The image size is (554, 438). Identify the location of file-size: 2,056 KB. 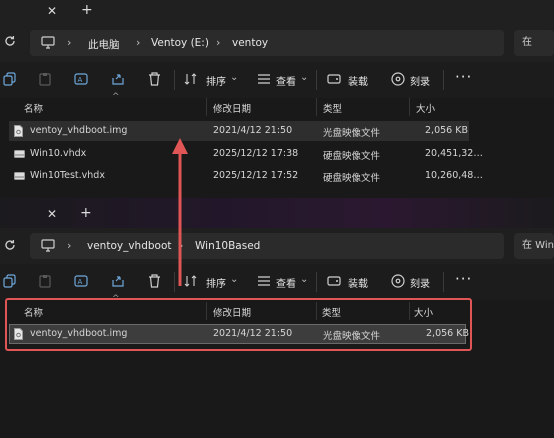
(446, 130).